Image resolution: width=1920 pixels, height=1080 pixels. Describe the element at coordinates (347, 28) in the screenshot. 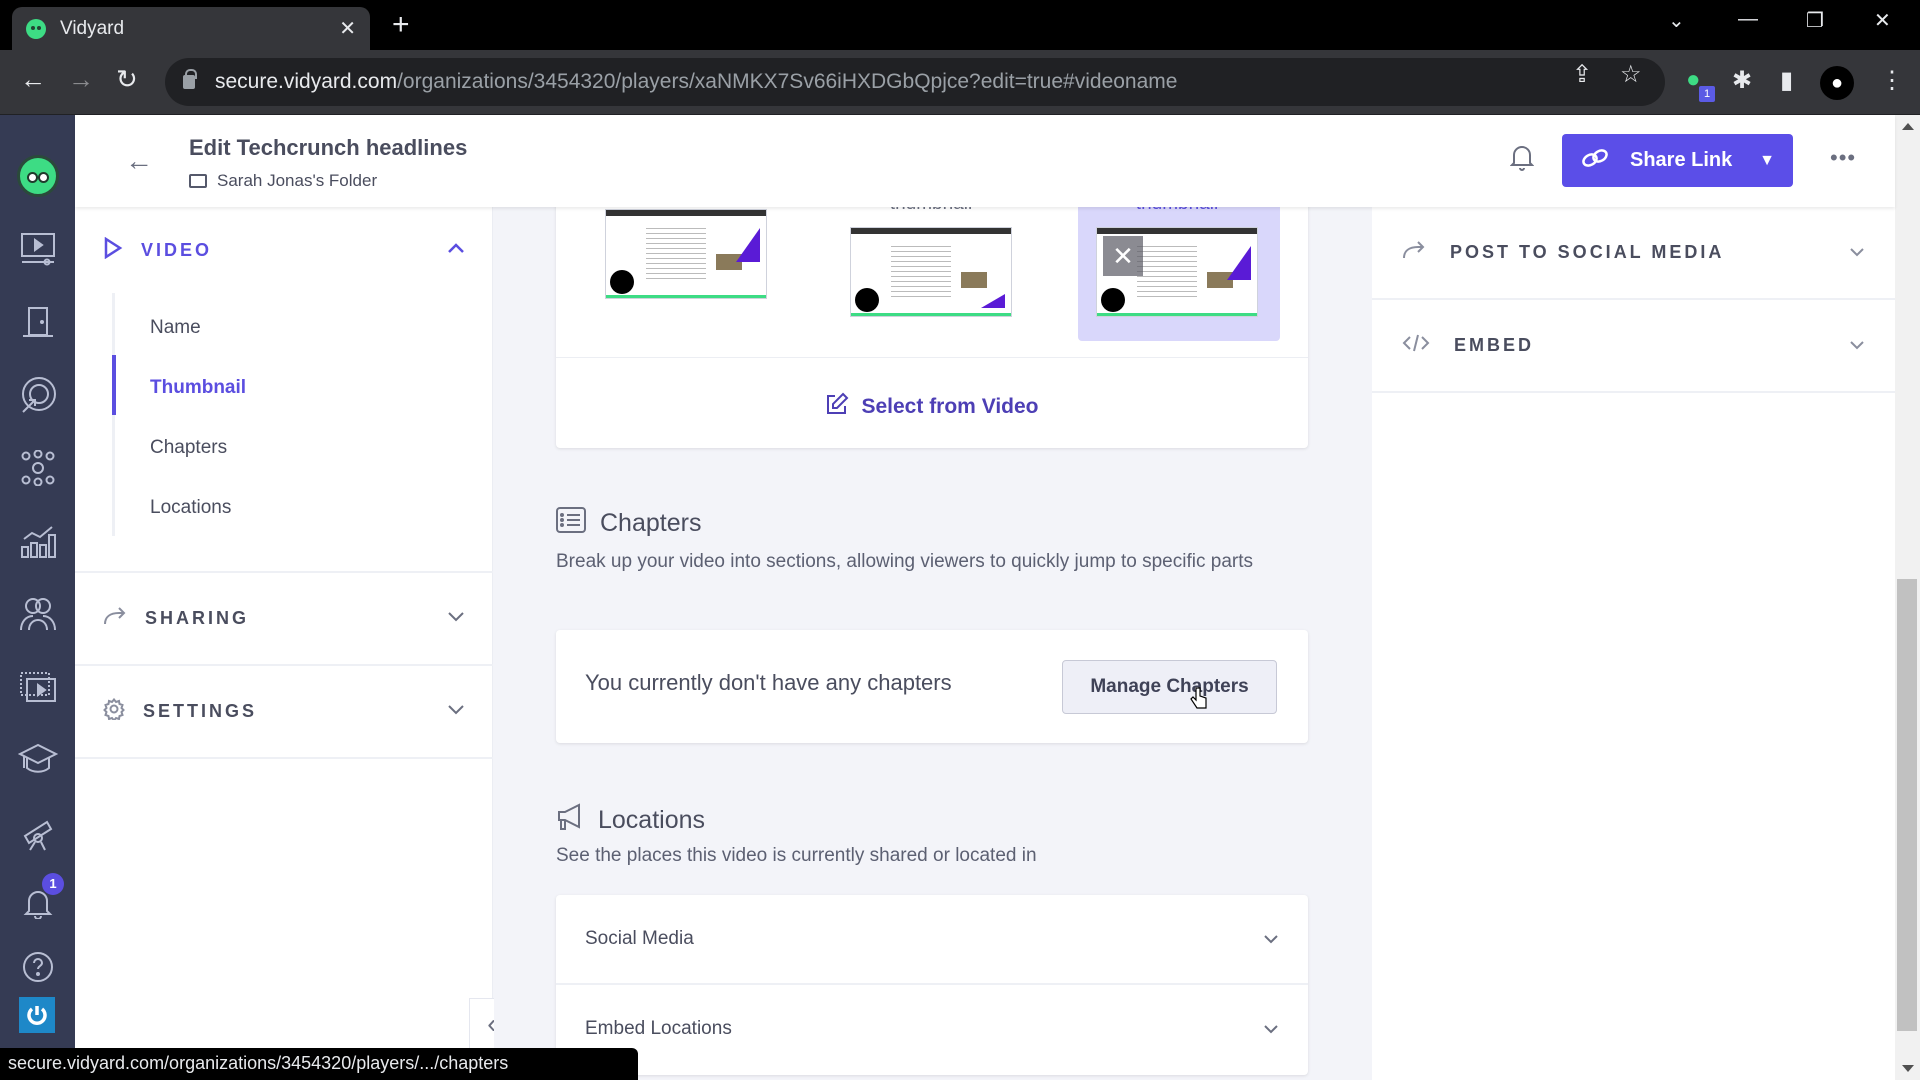

I see `tab-close-icon: ✕` at that location.